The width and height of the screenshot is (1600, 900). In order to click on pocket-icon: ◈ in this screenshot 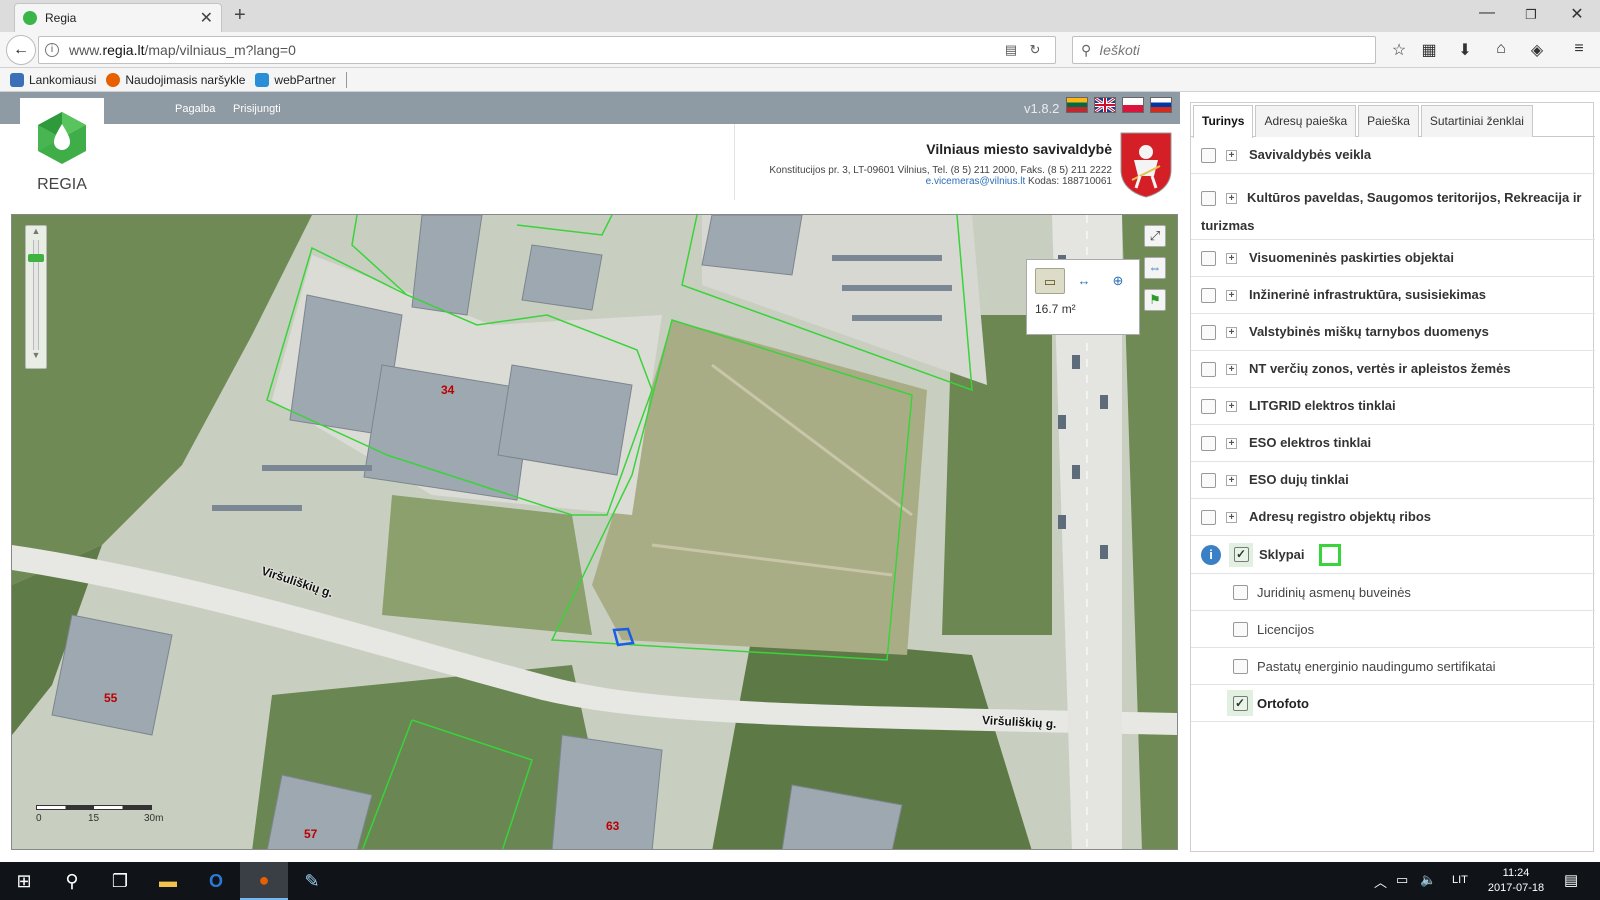, I will do `click(1537, 50)`.